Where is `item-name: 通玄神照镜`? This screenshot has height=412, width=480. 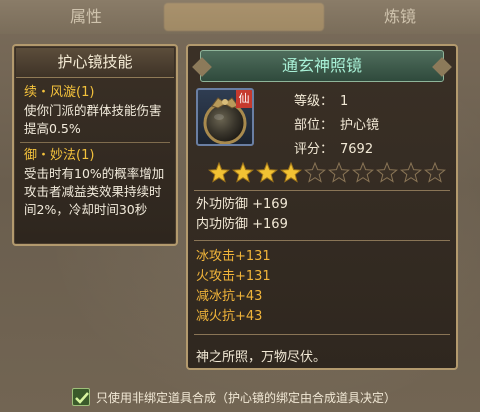 item-name: 通玄神照镜 is located at coordinates (321, 65).